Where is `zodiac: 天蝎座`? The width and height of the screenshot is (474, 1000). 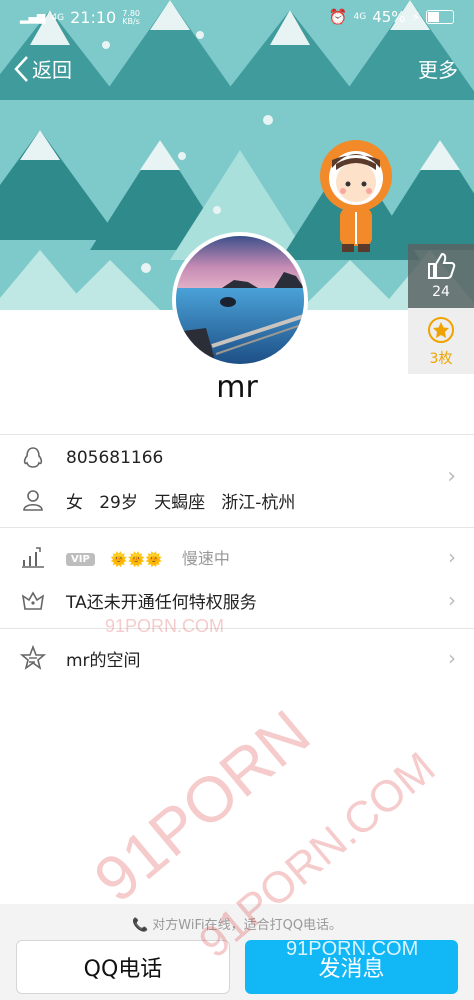 zodiac: 天蝎座 is located at coordinates (180, 502).